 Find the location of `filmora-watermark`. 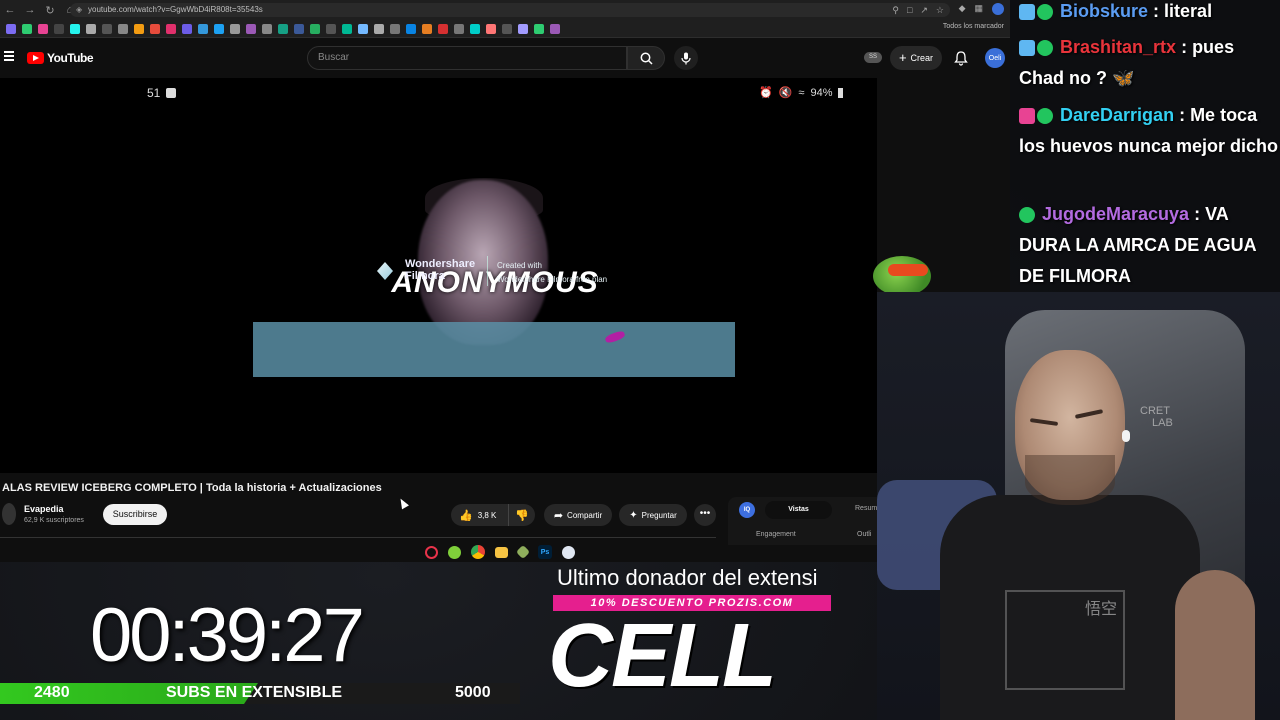

filmora-watermark is located at coordinates (494, 349).